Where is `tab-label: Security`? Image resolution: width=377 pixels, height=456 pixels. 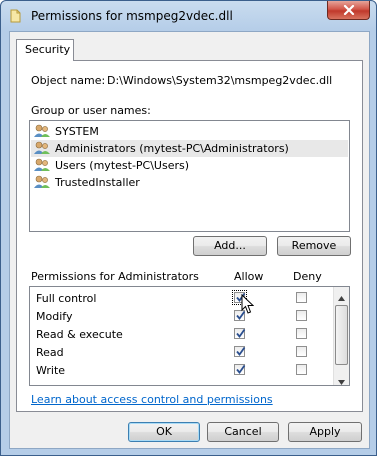
tab-label: Security is located at coordinates (48, 49).